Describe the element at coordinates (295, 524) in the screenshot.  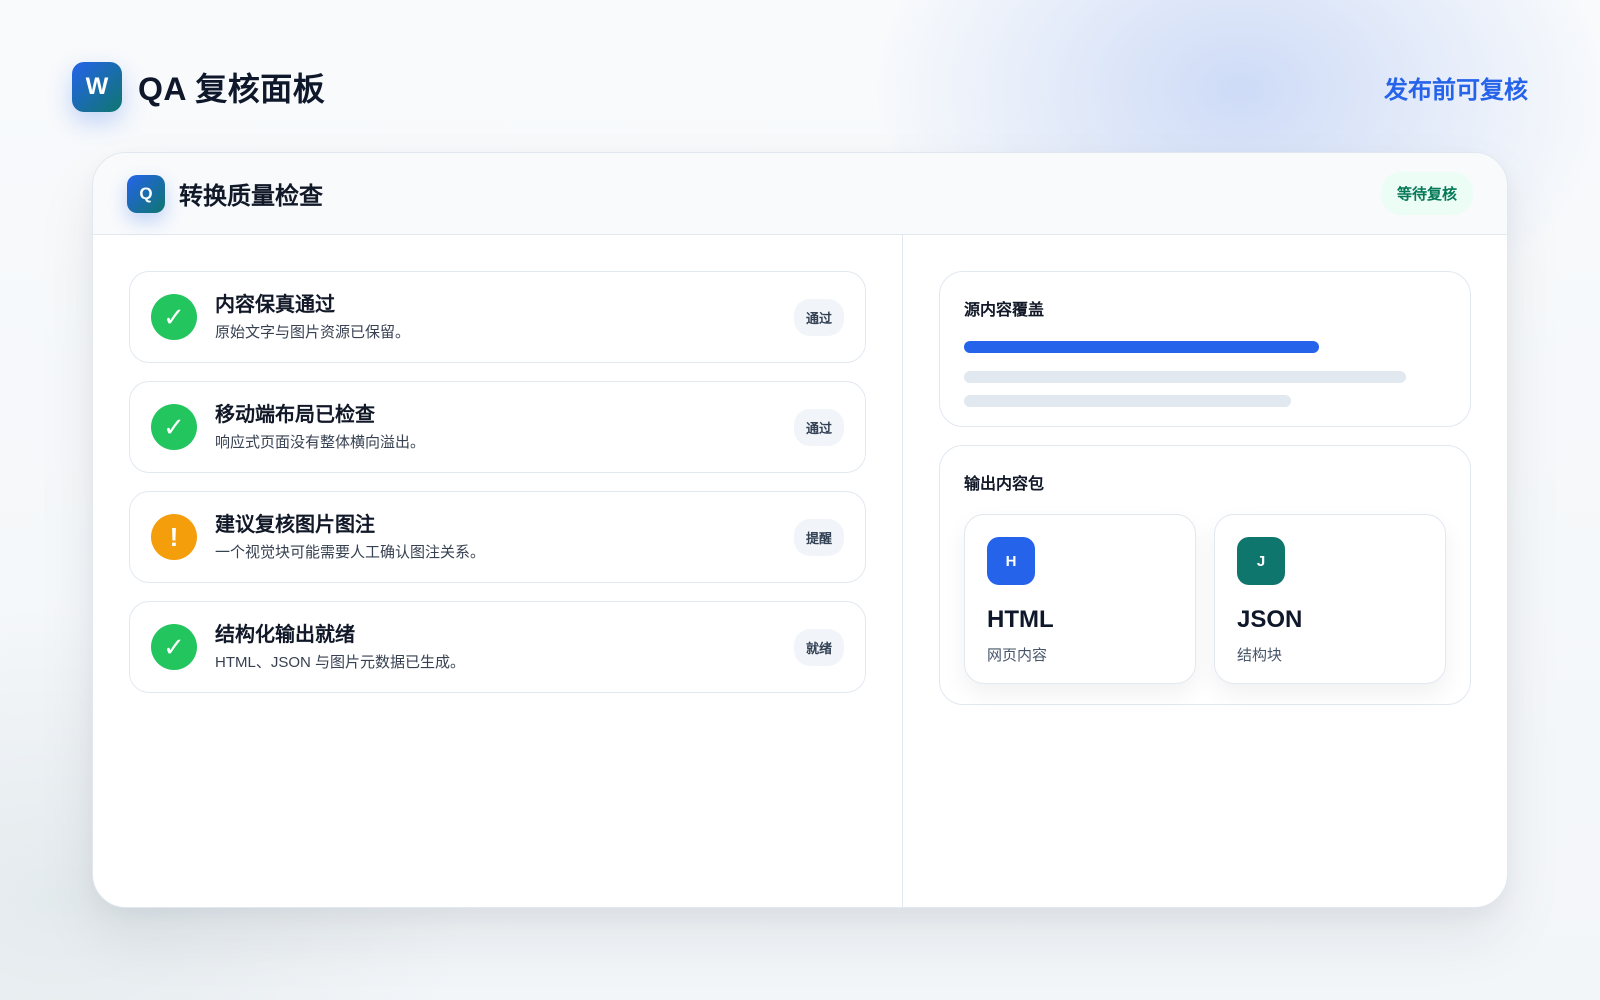
I see `check-title: 建议复核图片图注` at that location.